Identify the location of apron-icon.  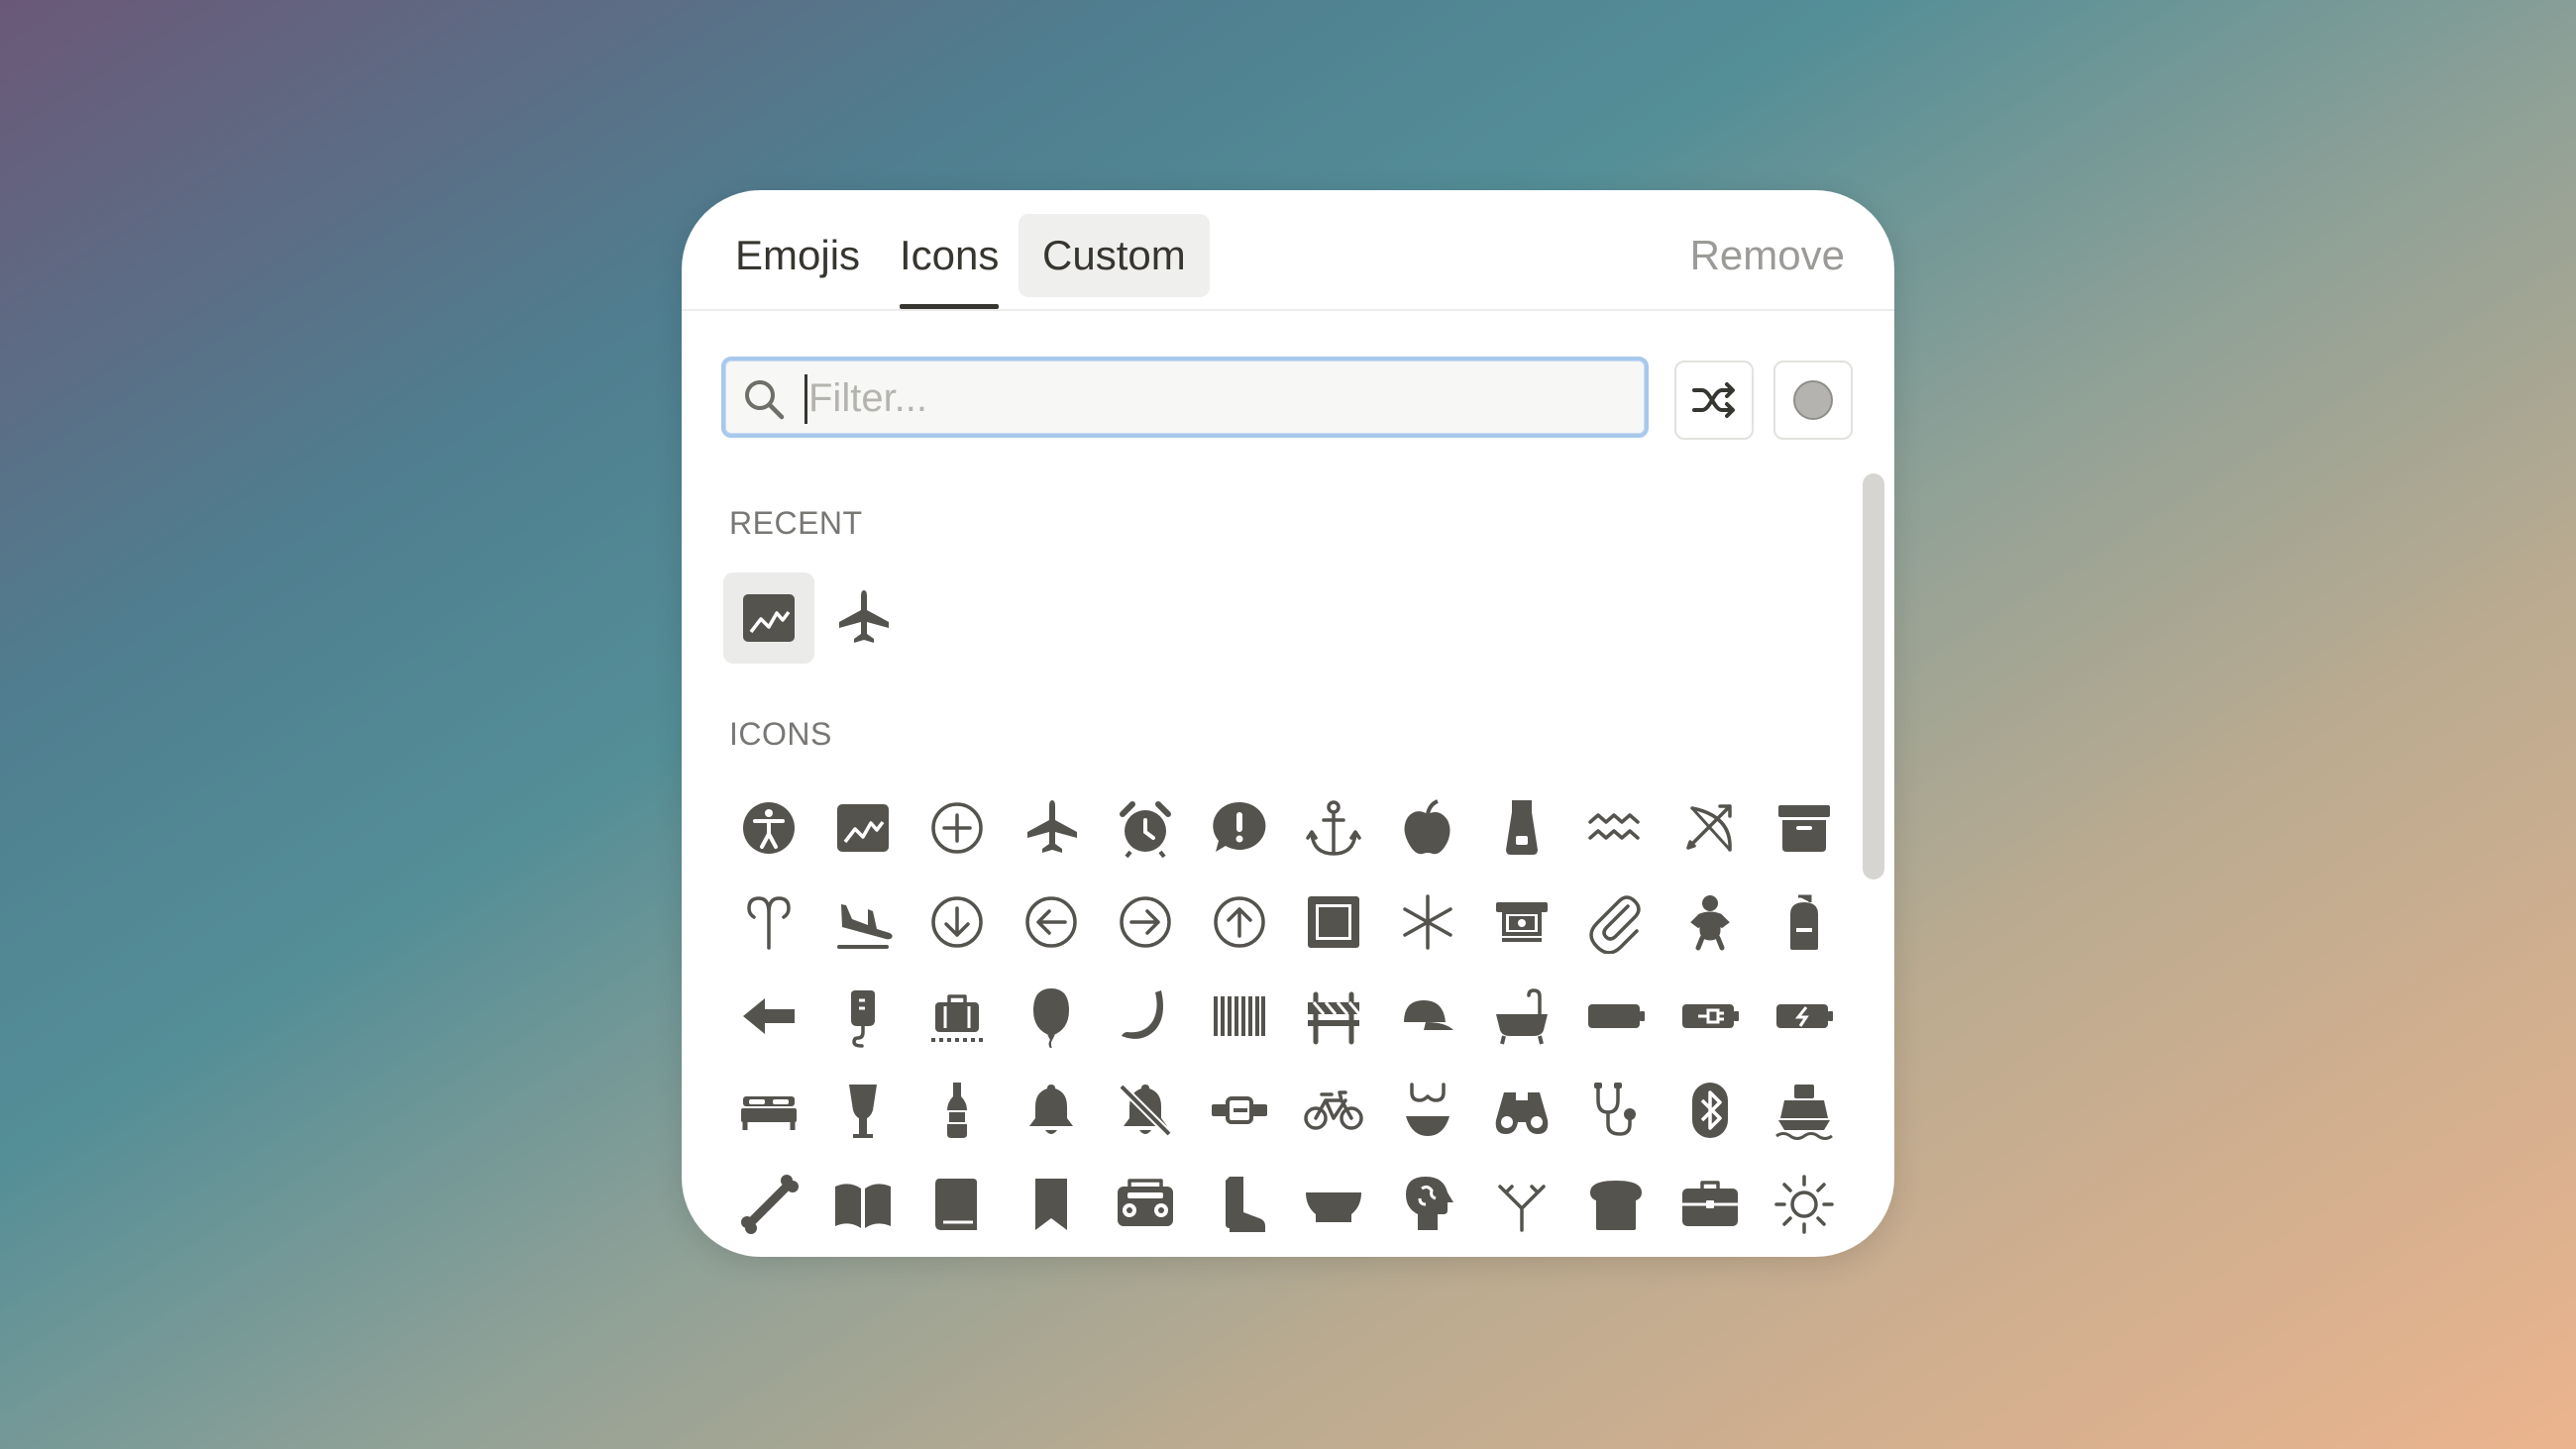
(1522, 827).